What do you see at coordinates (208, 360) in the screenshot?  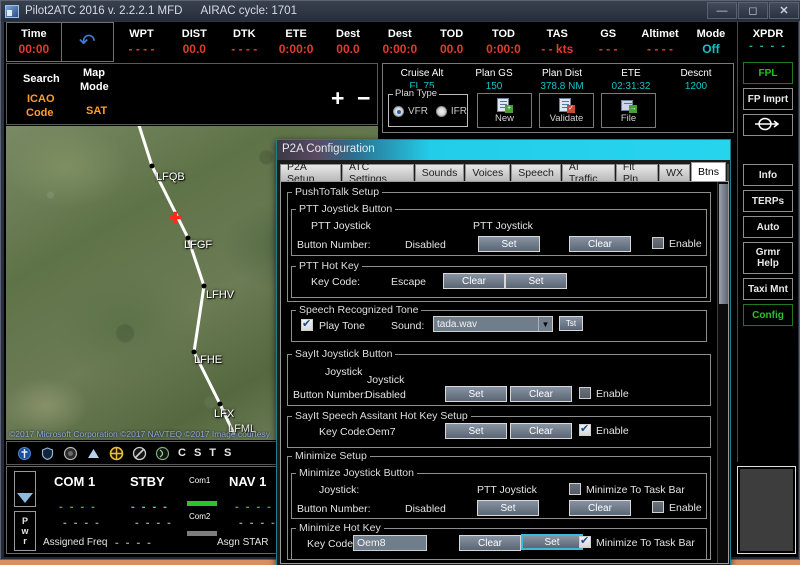 I see `waypoint-label: LFHE` at bounding box center [208, 360].